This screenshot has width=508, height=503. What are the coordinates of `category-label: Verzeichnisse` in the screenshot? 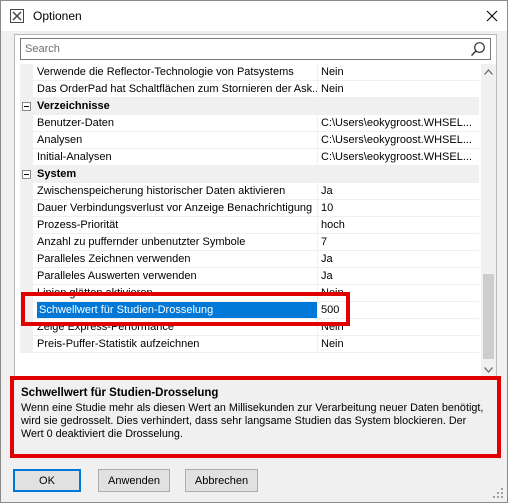 It's located at (73, 106).